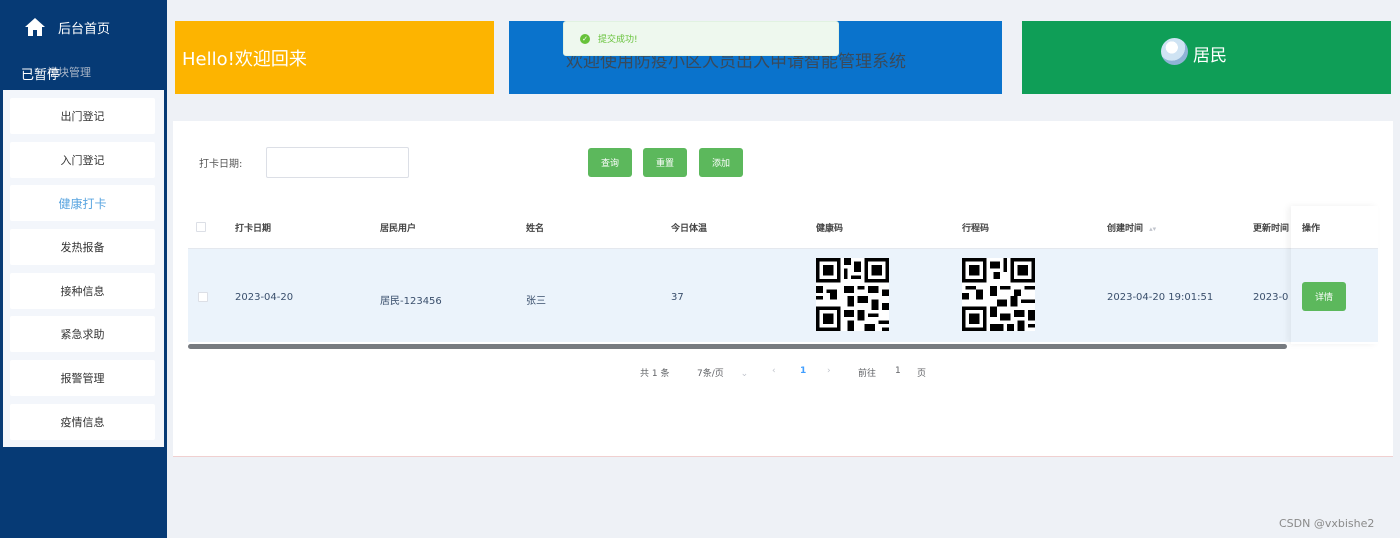  Describe the element at coordinates (334, 57) in the screenshot. I see `welcome-card: Hello!欢迎回来` at that location.